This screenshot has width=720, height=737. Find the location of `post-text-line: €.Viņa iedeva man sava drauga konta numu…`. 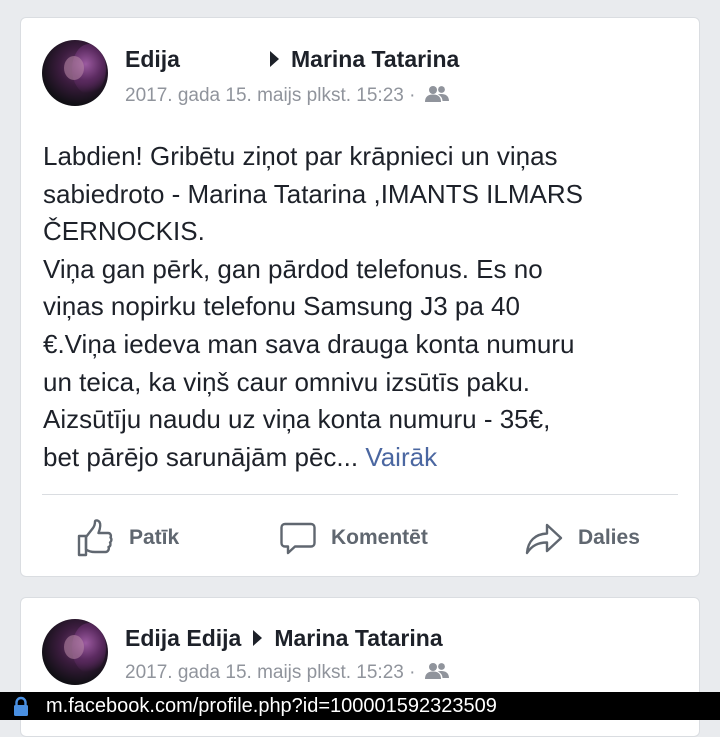

post-text-line: €.Viņa iedeva man sava drauga konta numu… is located at coordinates (309, 343).